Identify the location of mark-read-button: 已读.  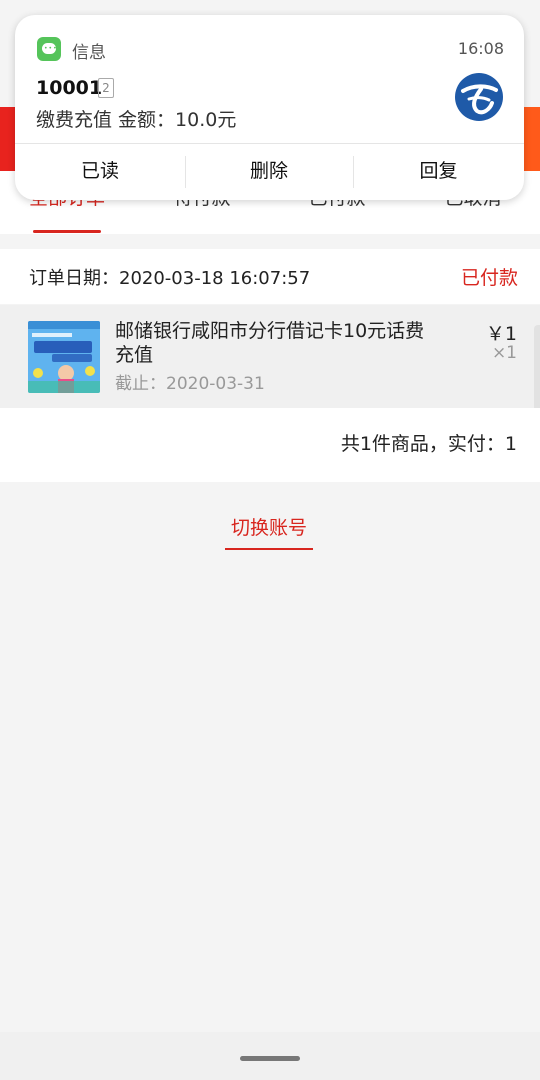
(100, 171).